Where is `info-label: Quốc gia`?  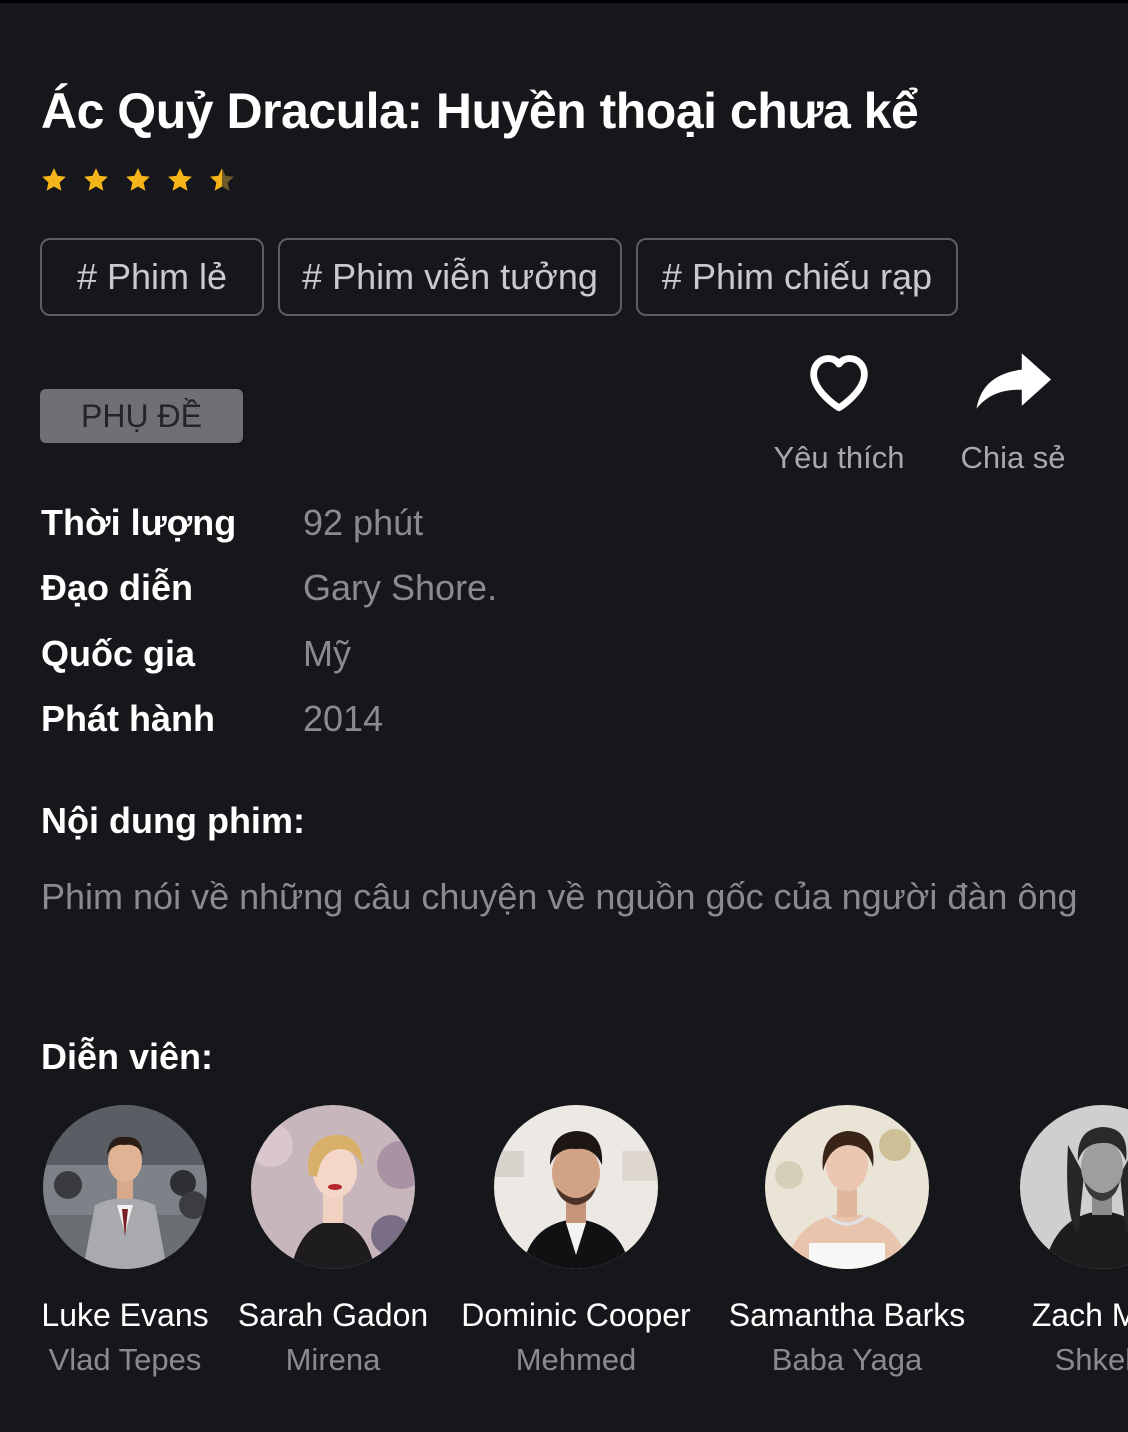 info-label: Quốc gia is located at coordinates (118, 653).